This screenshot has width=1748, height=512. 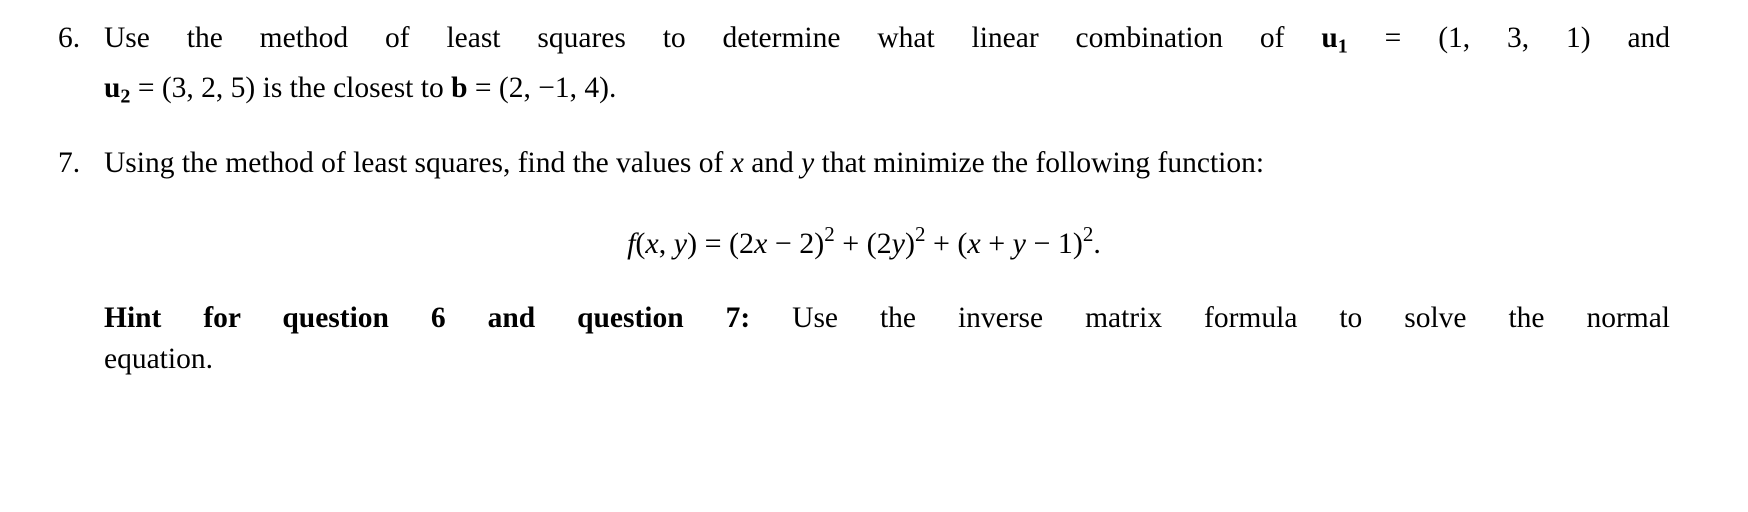 What do you see at coordinates (612, 87) in the screenshot?
I see `question-6-period: .` at bounding box center [612, 87].